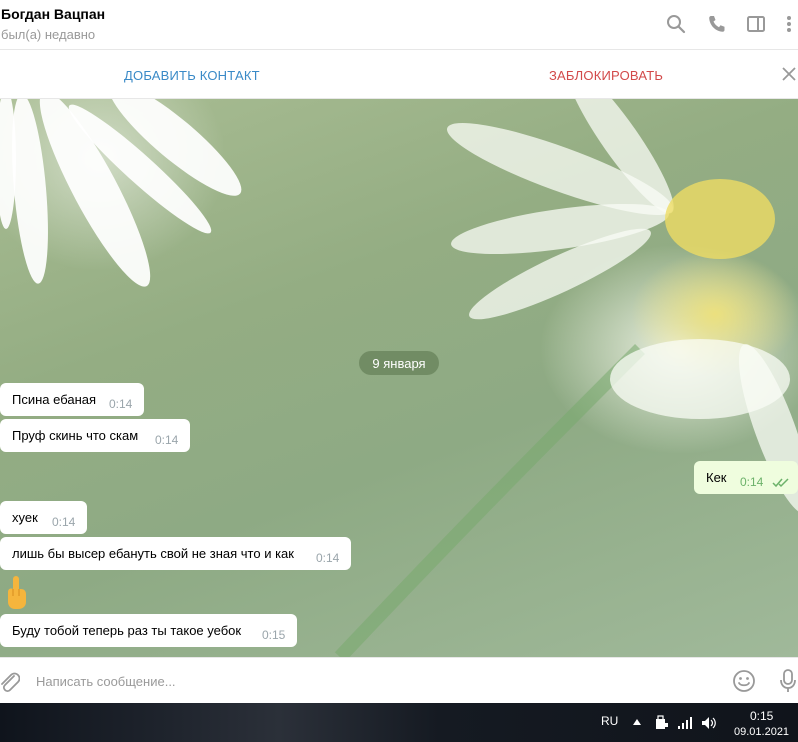 Image resolution: width=798 pixels, height=742 pixels. I want to click on input-language-indicator: RU, so click(609, 721).